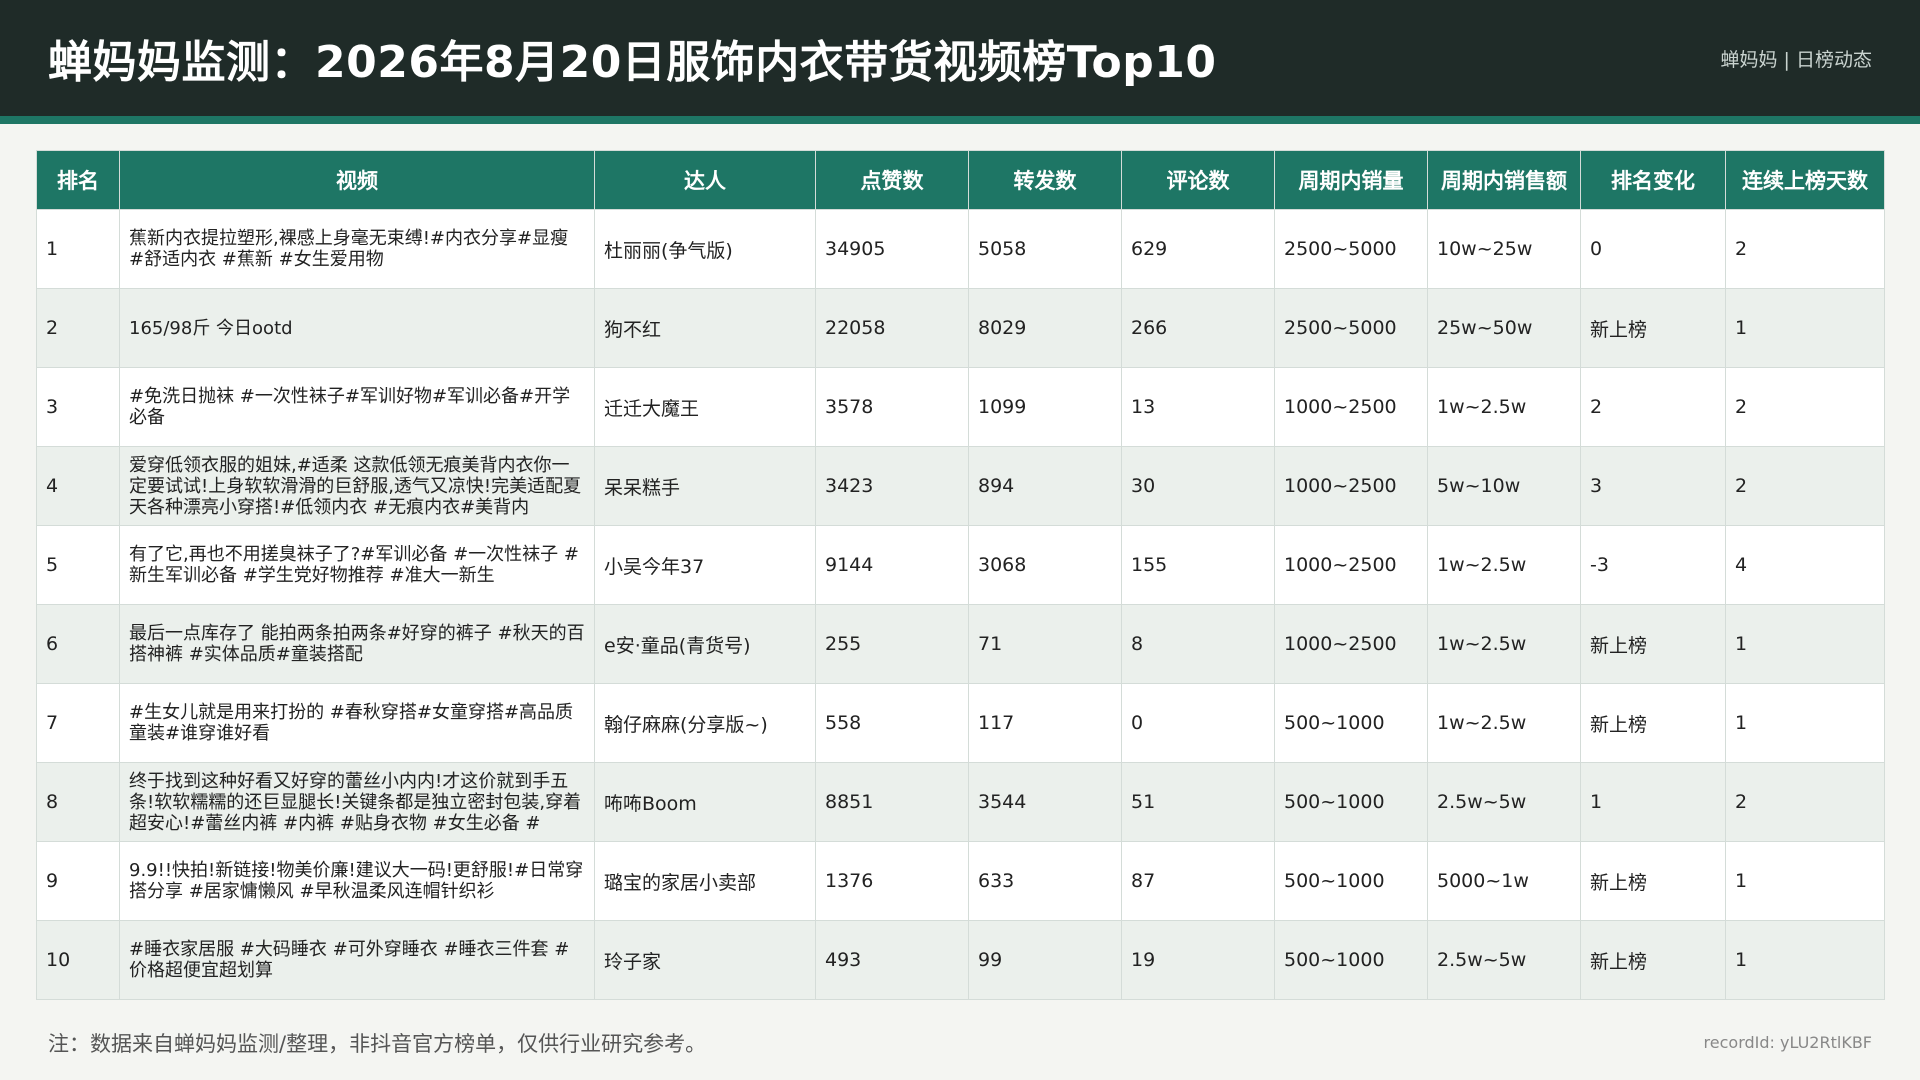 This screenshot has height=1080, width=1920. I want to click on col-header-creator: 达人, so click(705, 180).